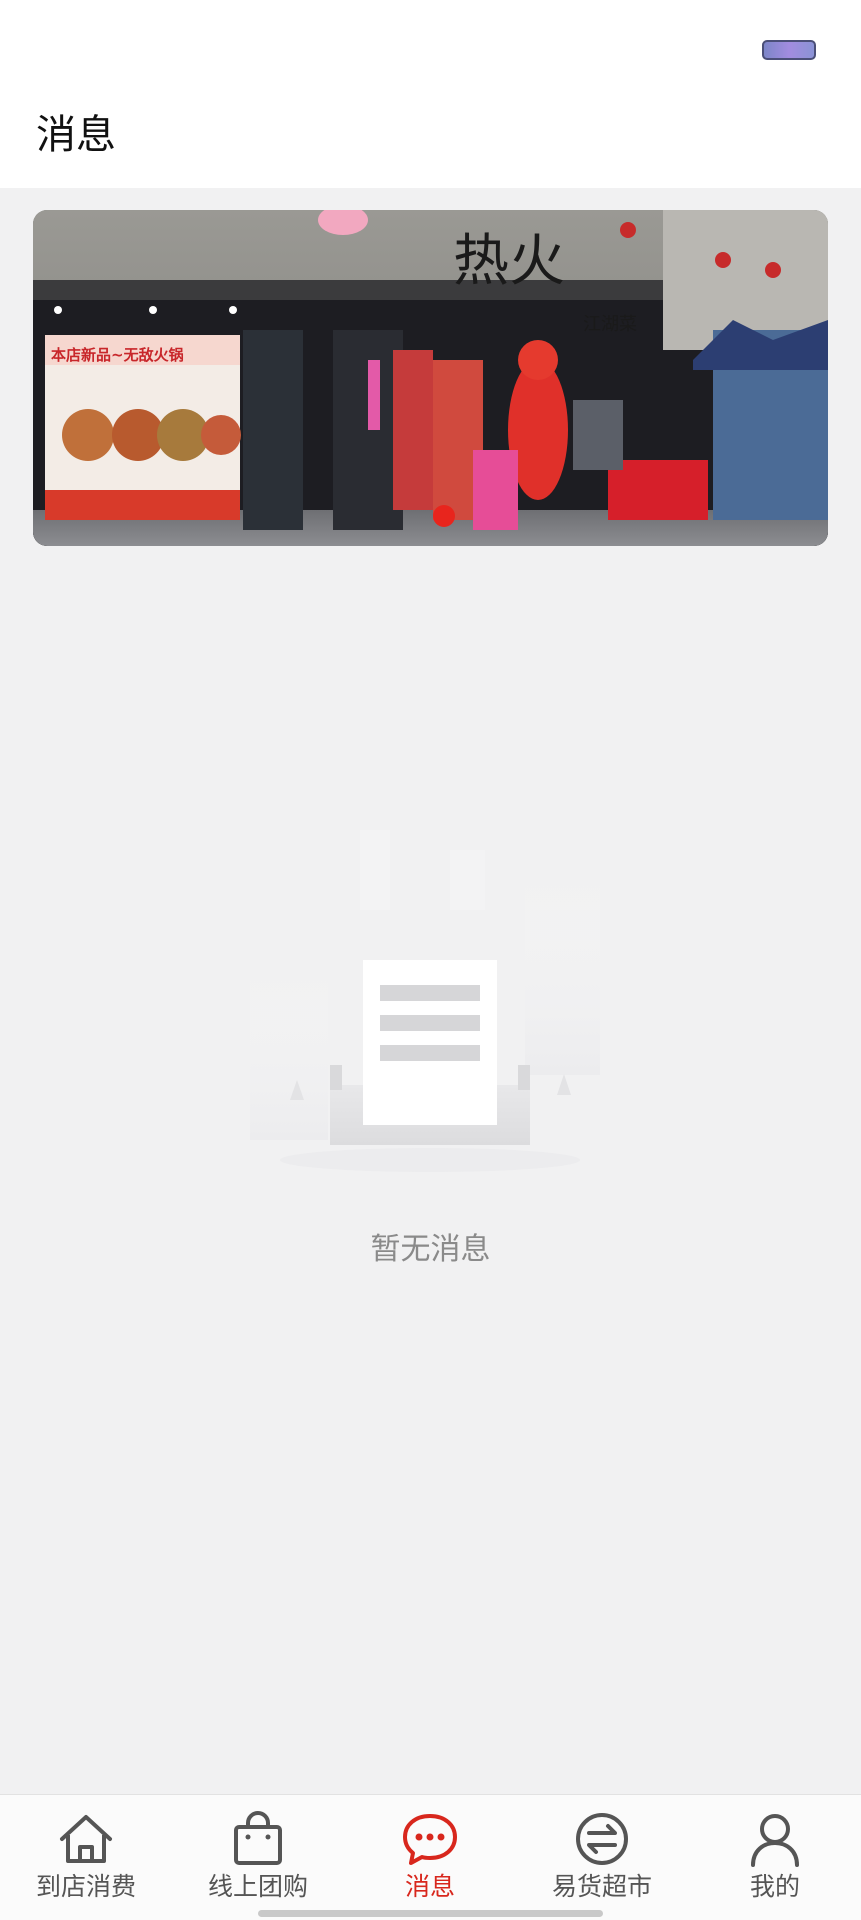 The image size is (861, 1920). What do you see at coordinates (430, 94) in the screenshot?
I see `top-header: 消息` at bounding box center [430, 94].